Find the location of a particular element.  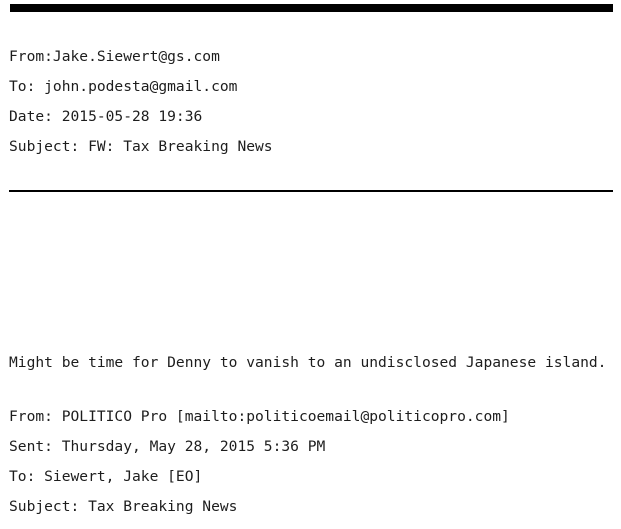

header-to: To: john.podesta@gmail.com is located at coordinates (123, 86).